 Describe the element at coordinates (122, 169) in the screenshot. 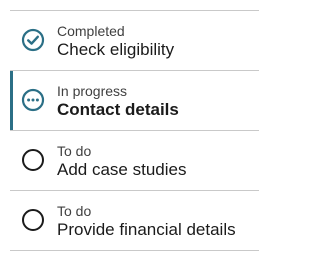

I see `step-title: Add case studies` at that location.